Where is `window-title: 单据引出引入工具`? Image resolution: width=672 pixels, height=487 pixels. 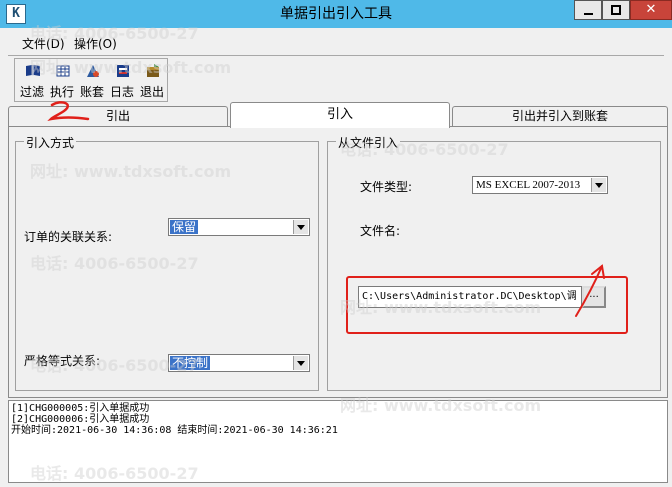 window-title: 单据引出引入工具 is located at coordinates (336, 14).